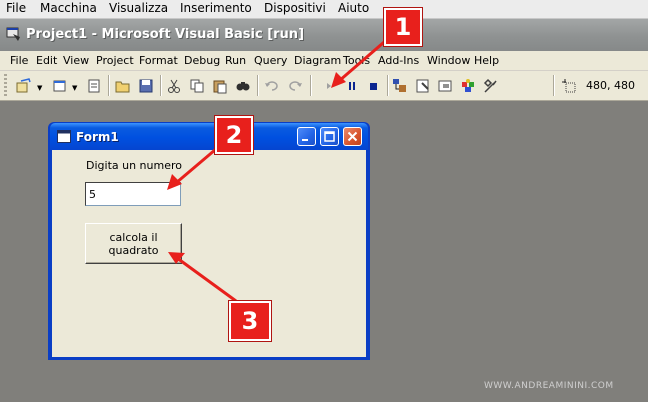 Image resolution: width=648 pixels, height=402 pixels. I want to click on watermark: WWW.ANDREAMININI.COM, so click(549, 386).